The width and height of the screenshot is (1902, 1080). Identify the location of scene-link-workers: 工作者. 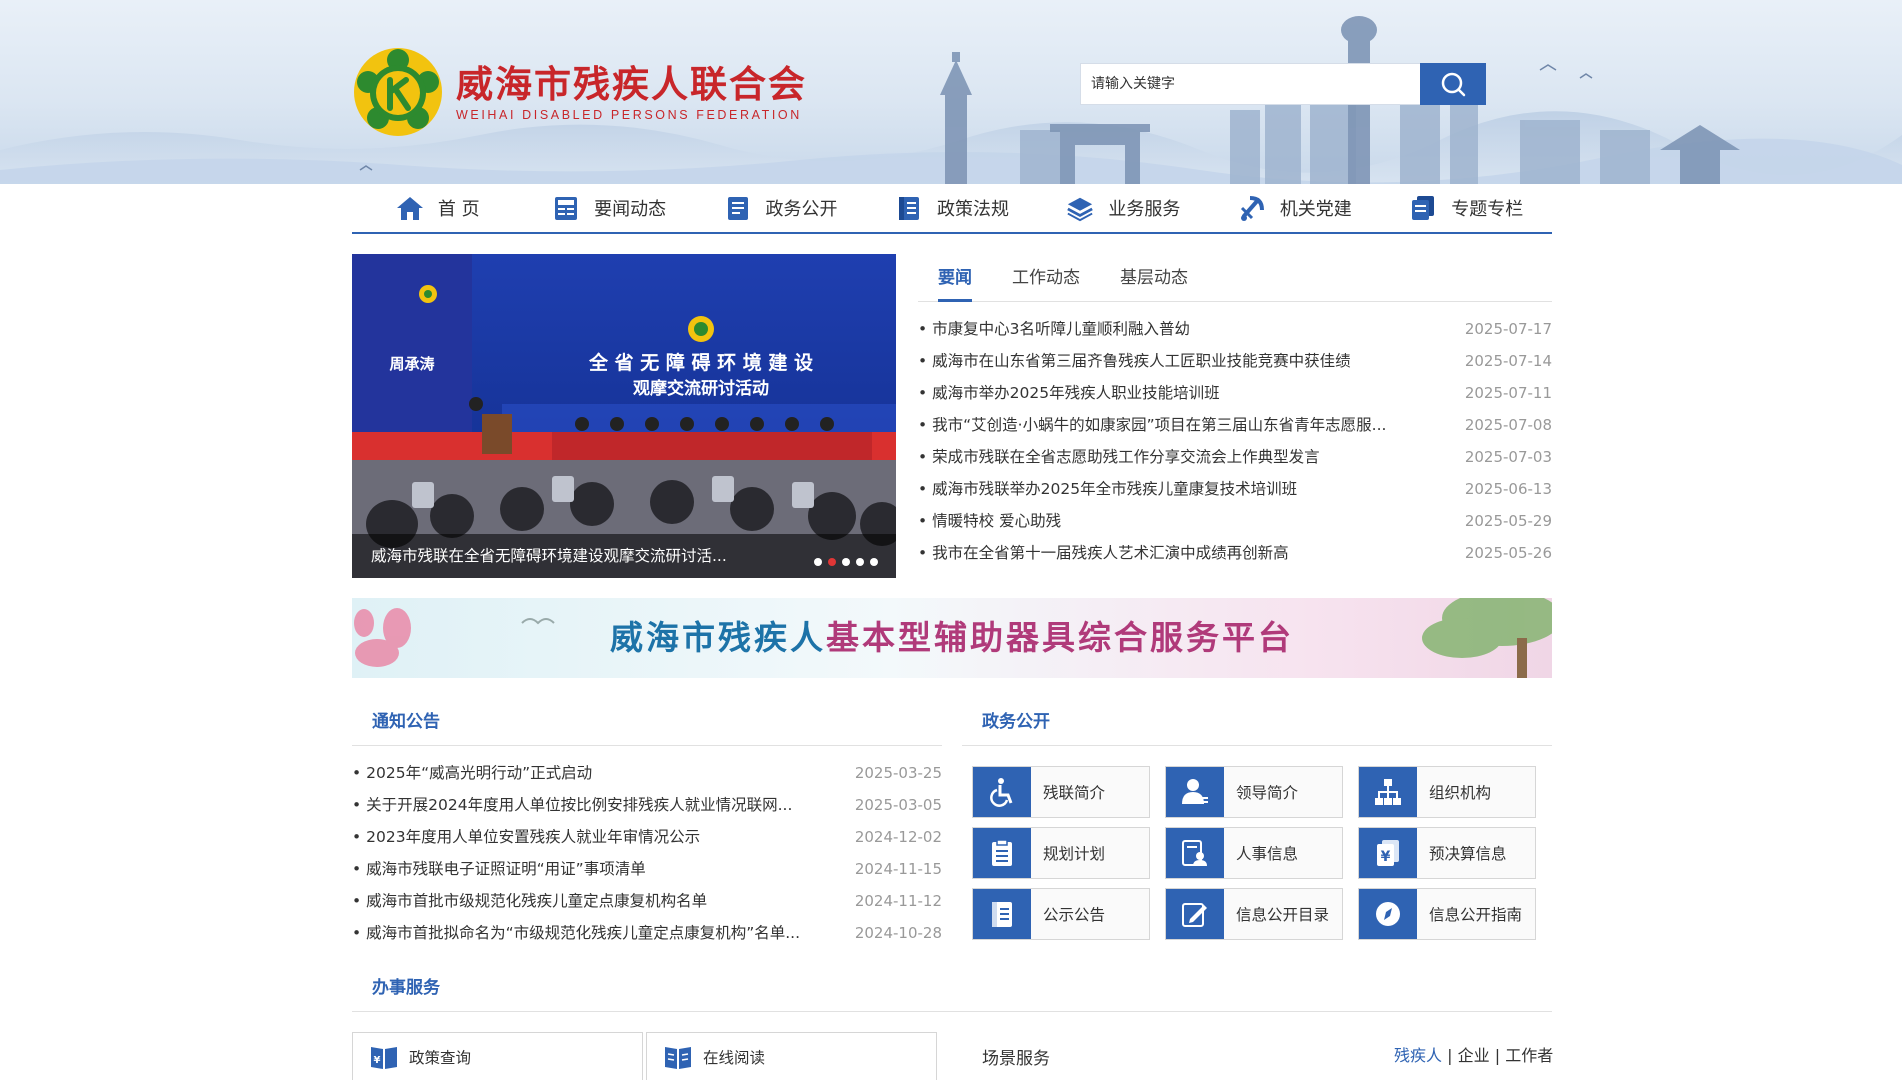
(1529, 1055).